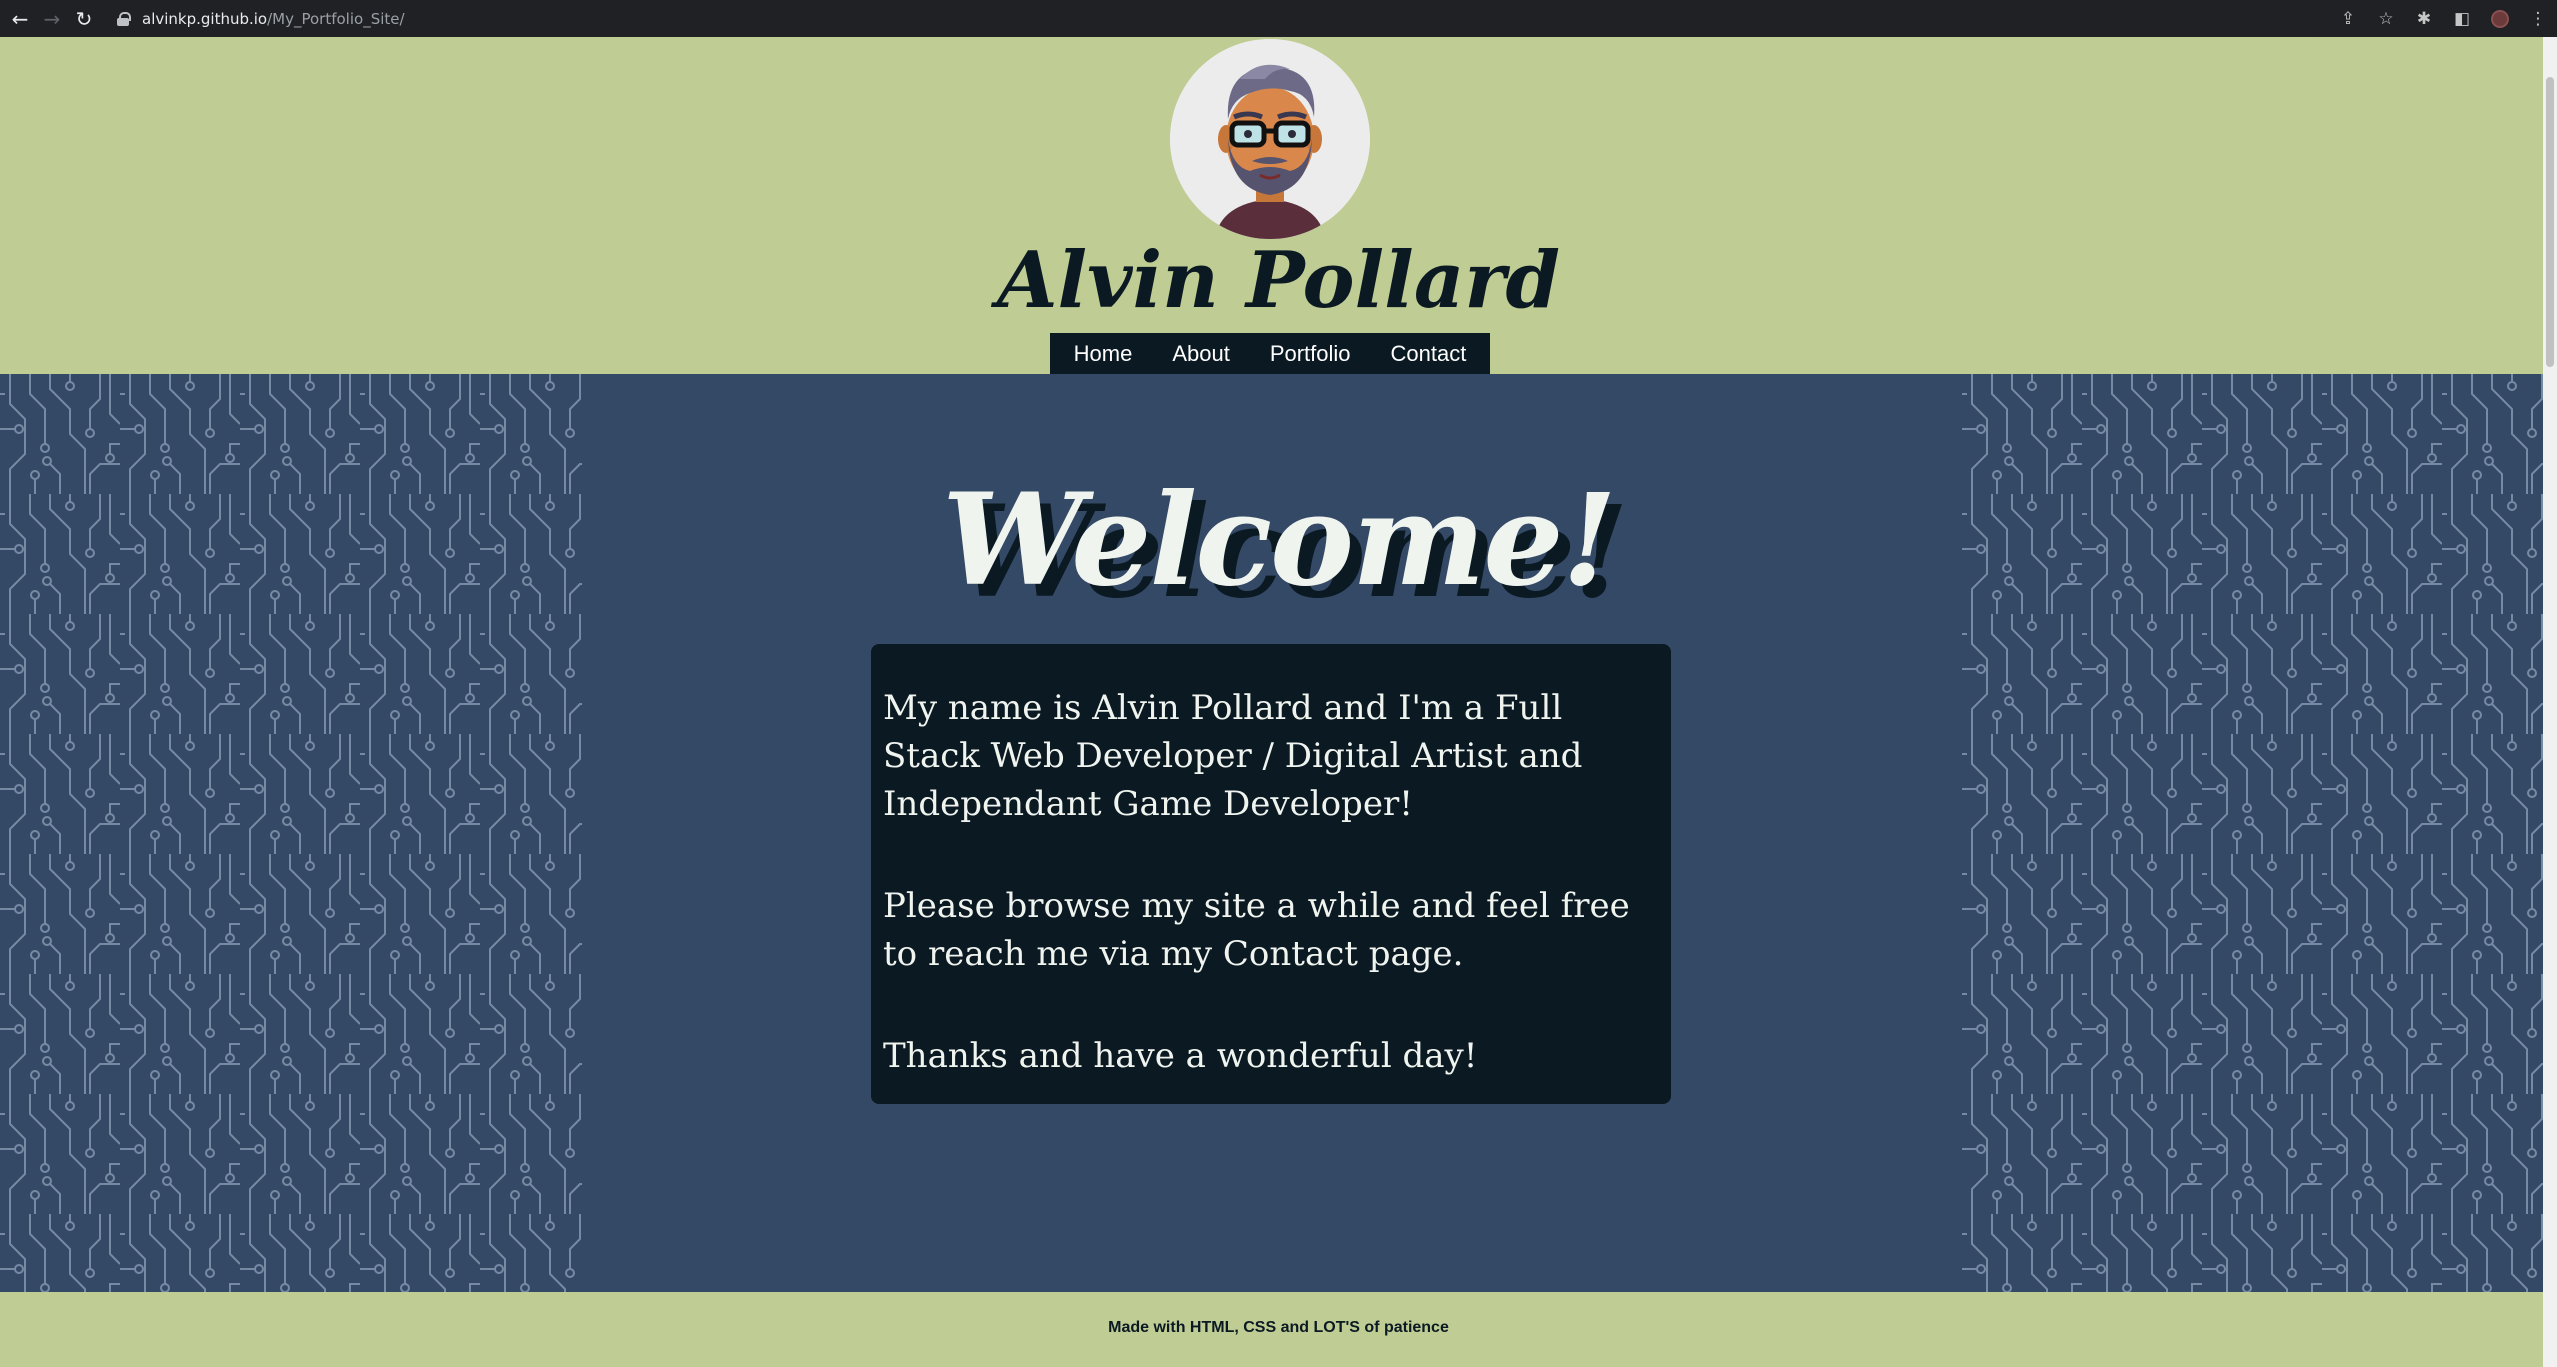 This screenshot has width=2557, height=1367. What do you see at coordinates (1310, 354) in the screenshot?
I see `nav-portfolio: Portfolio` at bounding box center [1310, 354].